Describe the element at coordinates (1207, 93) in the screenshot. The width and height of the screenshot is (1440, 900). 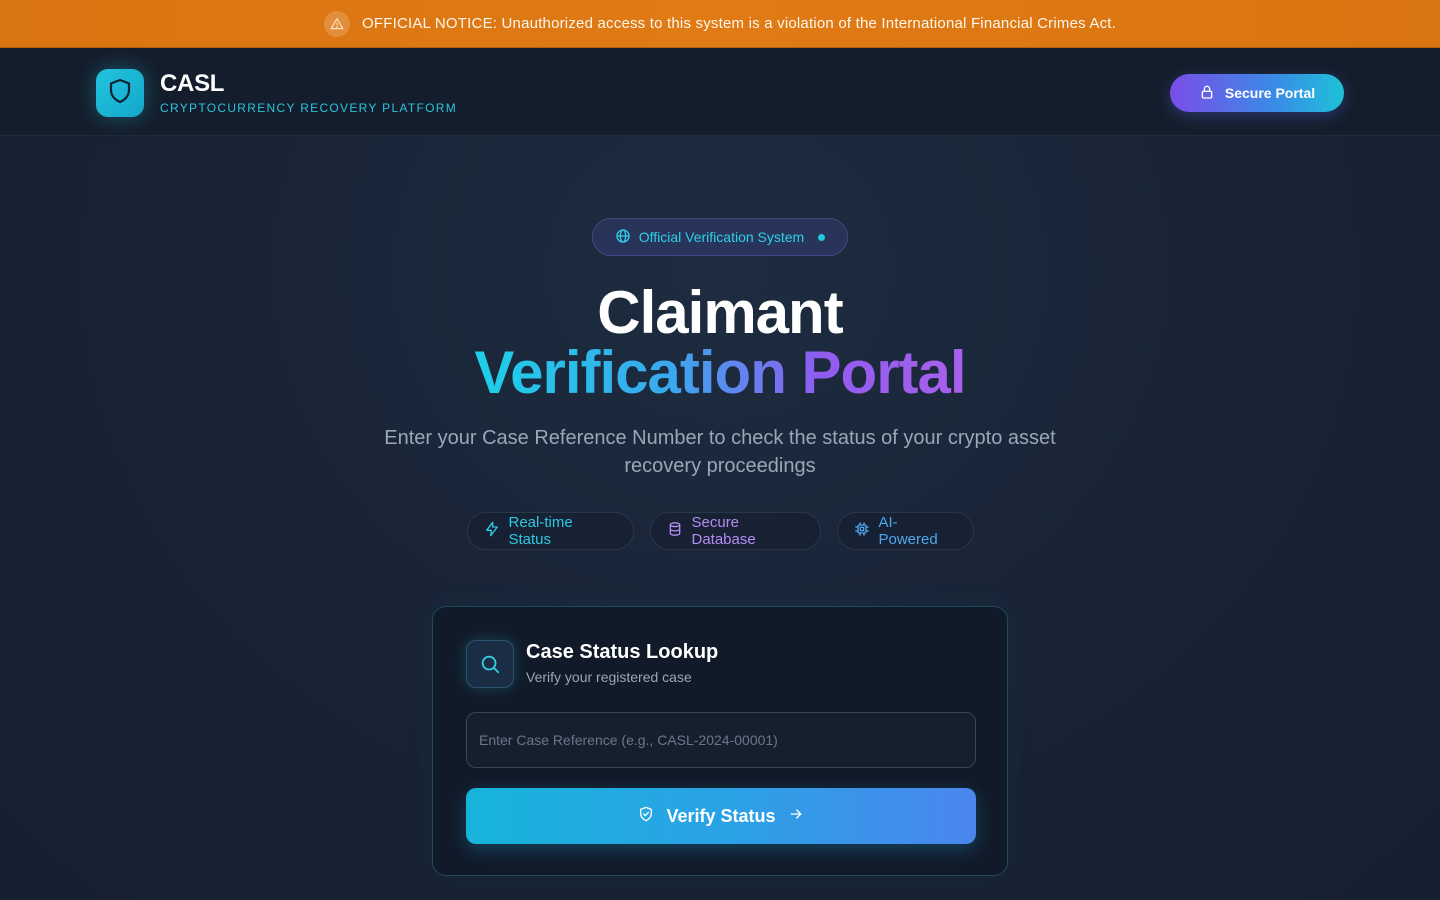
I see `lock-icon` at that location.